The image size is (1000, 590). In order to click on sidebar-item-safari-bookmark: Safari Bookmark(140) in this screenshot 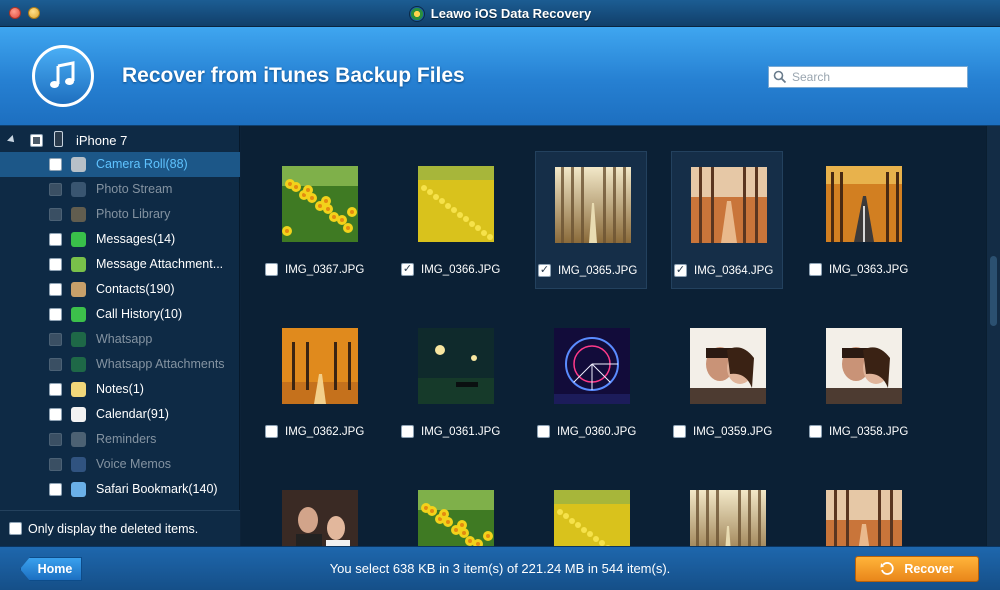, I will do `click(120, 489)`.